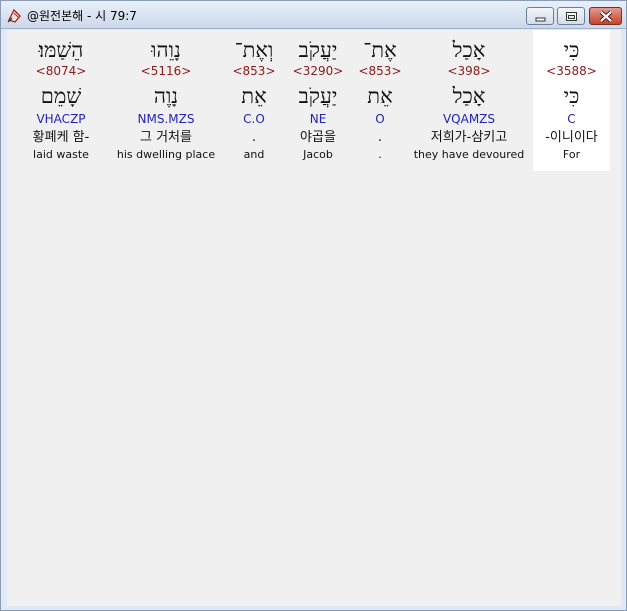 The image size is (627, 611). I want to click on korean-gloss: 그 거처를, so click(166, 137).